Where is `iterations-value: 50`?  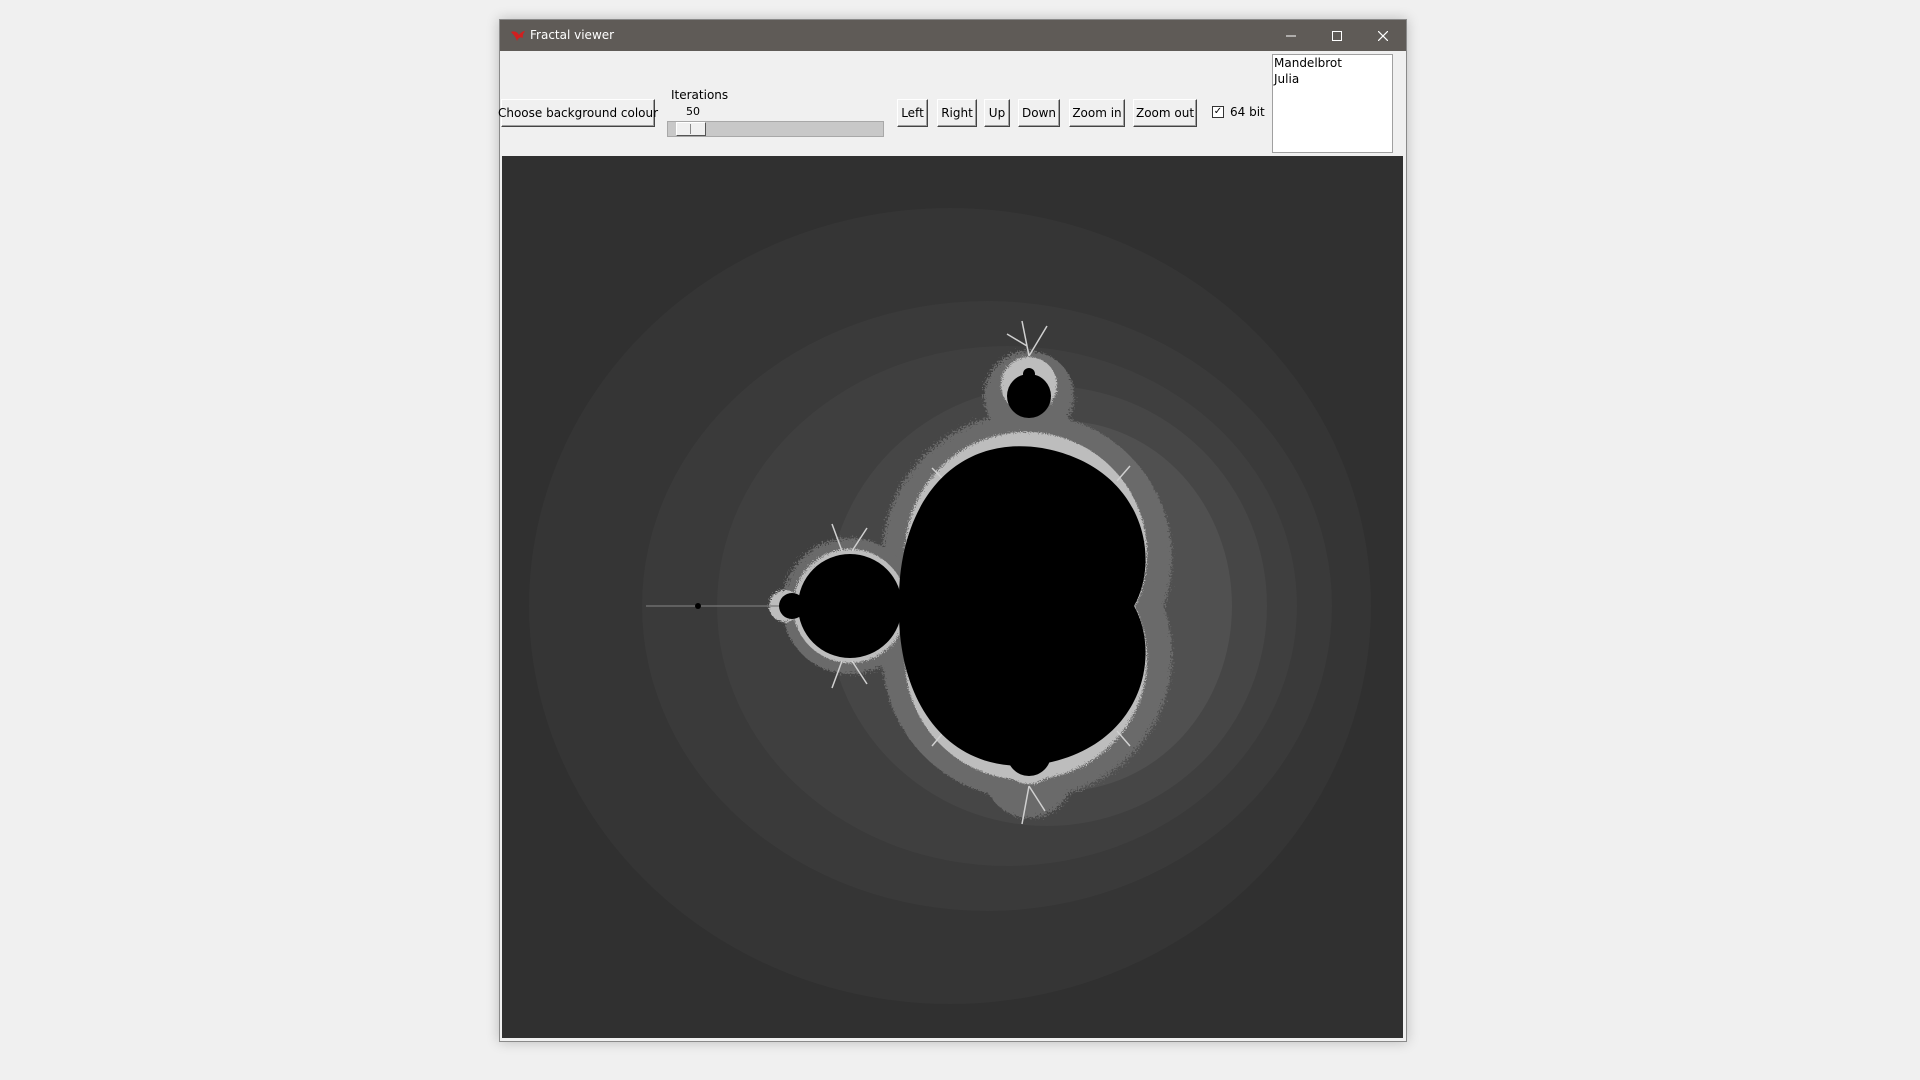
iterations-value: 50 is located at coordinates (693, 111).